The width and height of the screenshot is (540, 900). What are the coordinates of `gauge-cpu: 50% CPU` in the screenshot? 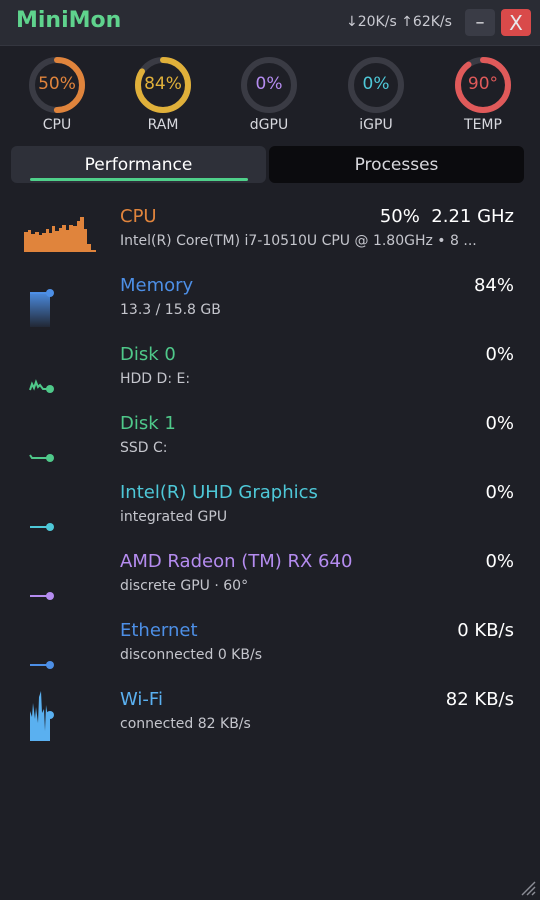 It's located at (57, 94).